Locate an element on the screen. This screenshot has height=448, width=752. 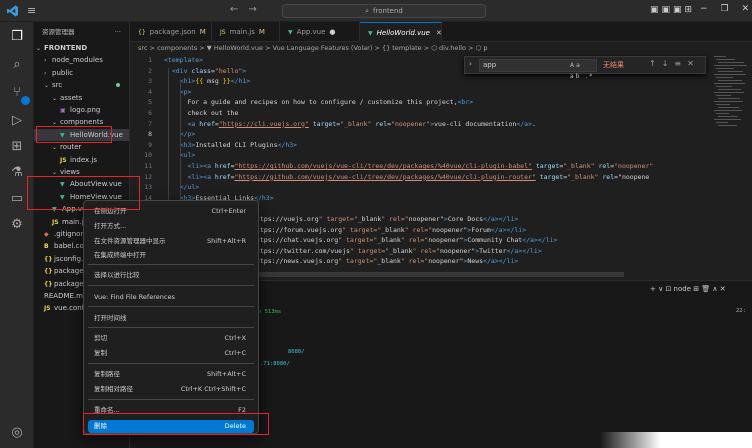
panel-toolbar: + ∨ ⊡ node ⊞ 🗑 ∧ ✕ is located at coordinates (688, 289).